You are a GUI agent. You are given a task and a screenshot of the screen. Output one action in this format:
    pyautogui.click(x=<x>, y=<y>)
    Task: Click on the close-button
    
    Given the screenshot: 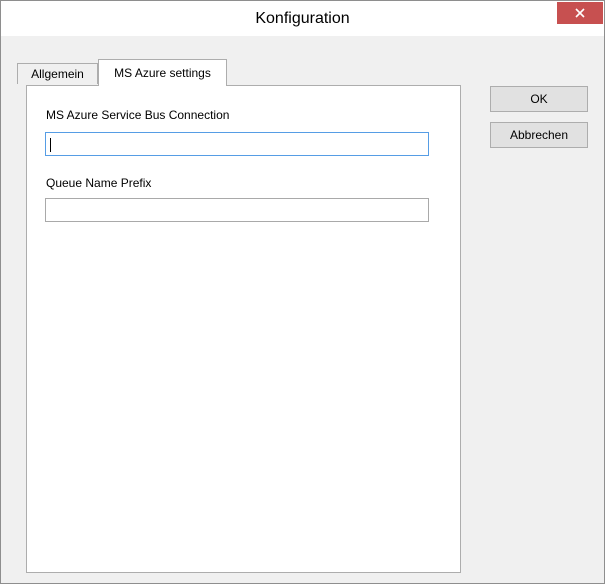 What is the action you would take?
    pyautogui.click(x=580, y=13)
    